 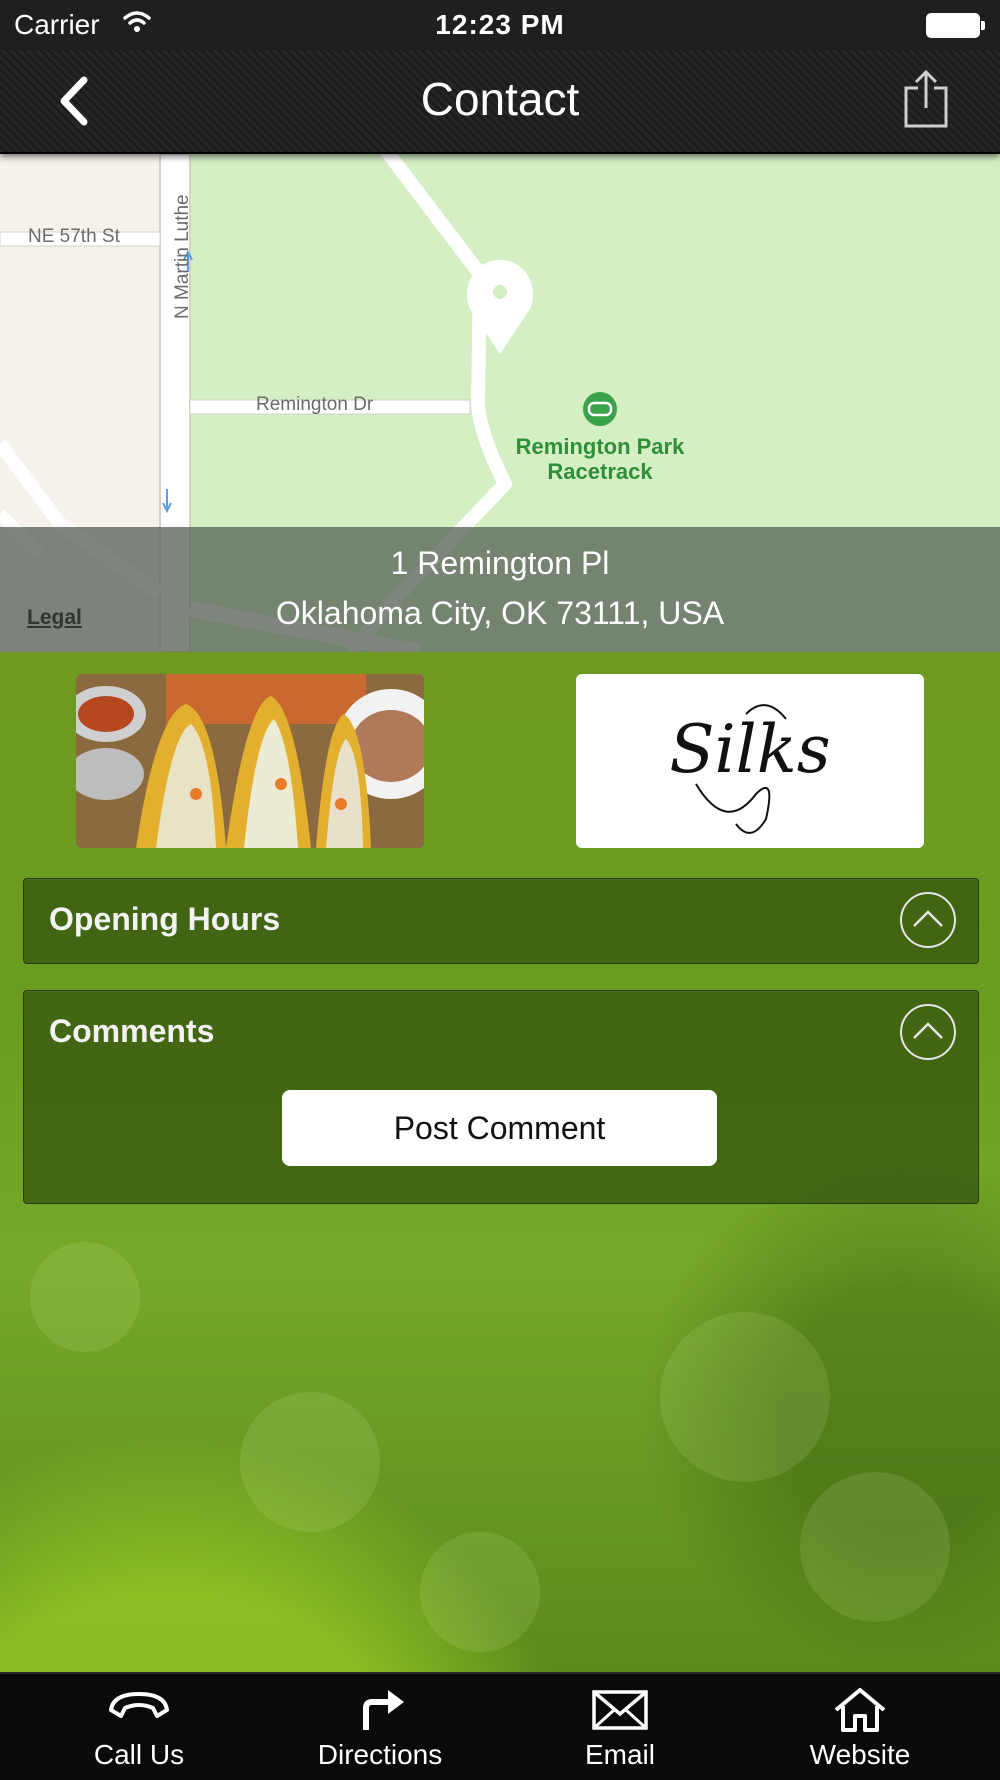 I want to click on tab-website-label: Website, so click(x=860, y=1754).